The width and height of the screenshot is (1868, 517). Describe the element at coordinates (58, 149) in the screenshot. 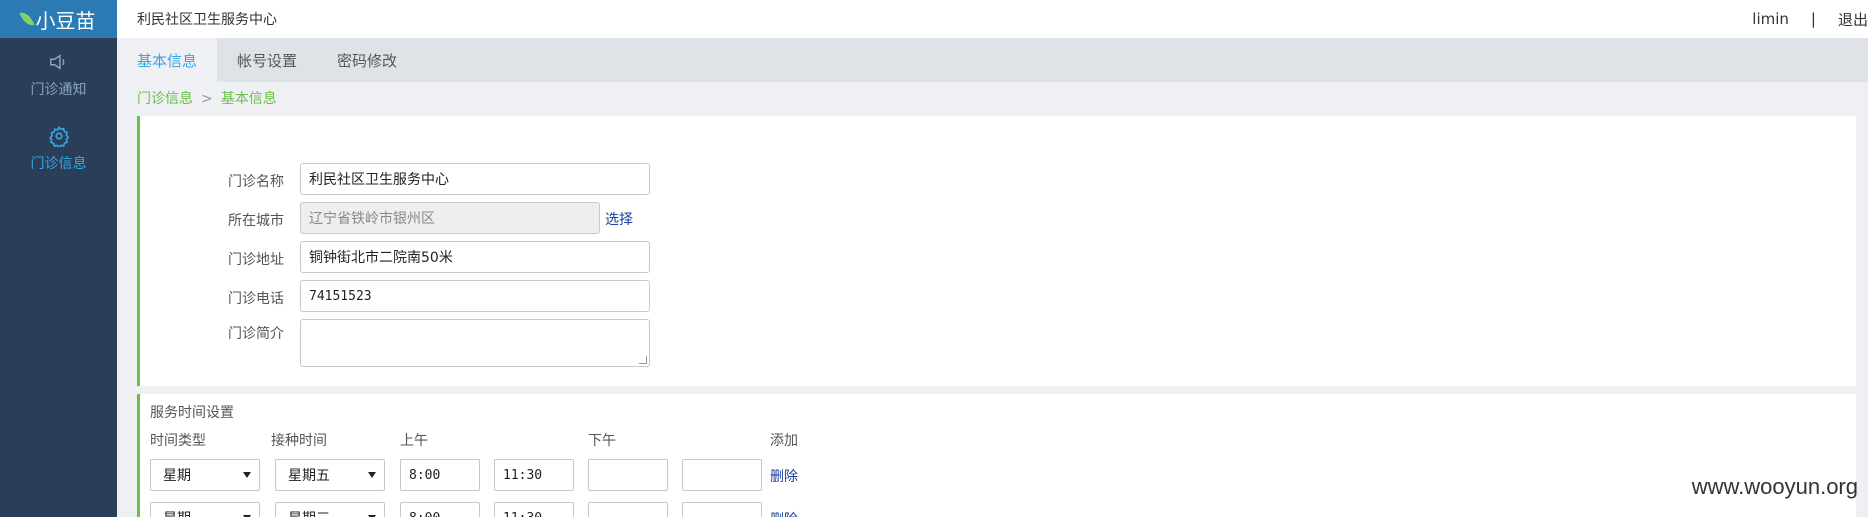

I see `sidebar-item-clinic-info: 门诊信息` at that location.